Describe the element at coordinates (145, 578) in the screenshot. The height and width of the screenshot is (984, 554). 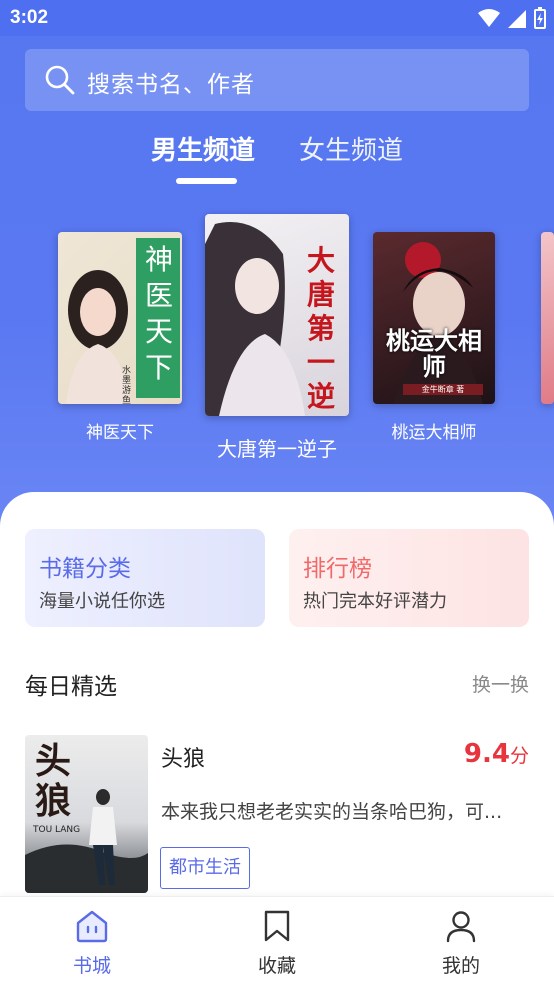
I see `category-card: 书籍分类 海量小说任你选` at that location.